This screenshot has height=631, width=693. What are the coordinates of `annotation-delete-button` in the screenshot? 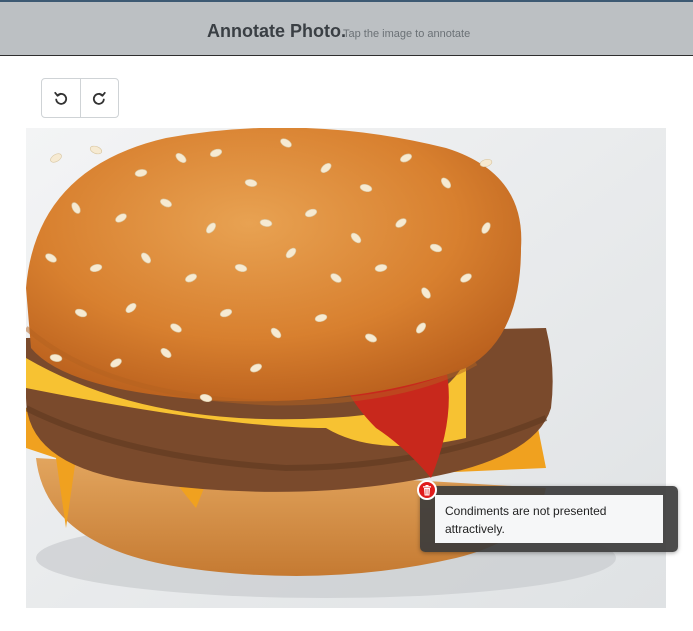 It's located at (427, 490).